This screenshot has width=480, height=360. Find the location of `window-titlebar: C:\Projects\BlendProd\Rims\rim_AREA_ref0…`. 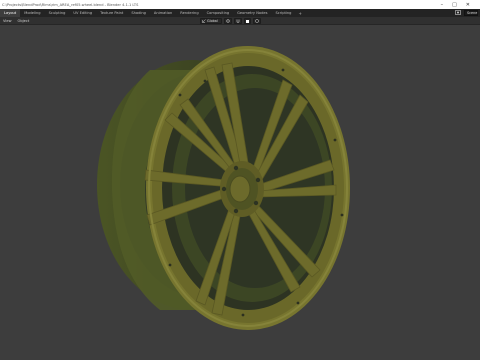

window-titlebar: C:\Projects\BlendProd\Rims\rim_AREA_ref0… is located at coordinates (240, 4).